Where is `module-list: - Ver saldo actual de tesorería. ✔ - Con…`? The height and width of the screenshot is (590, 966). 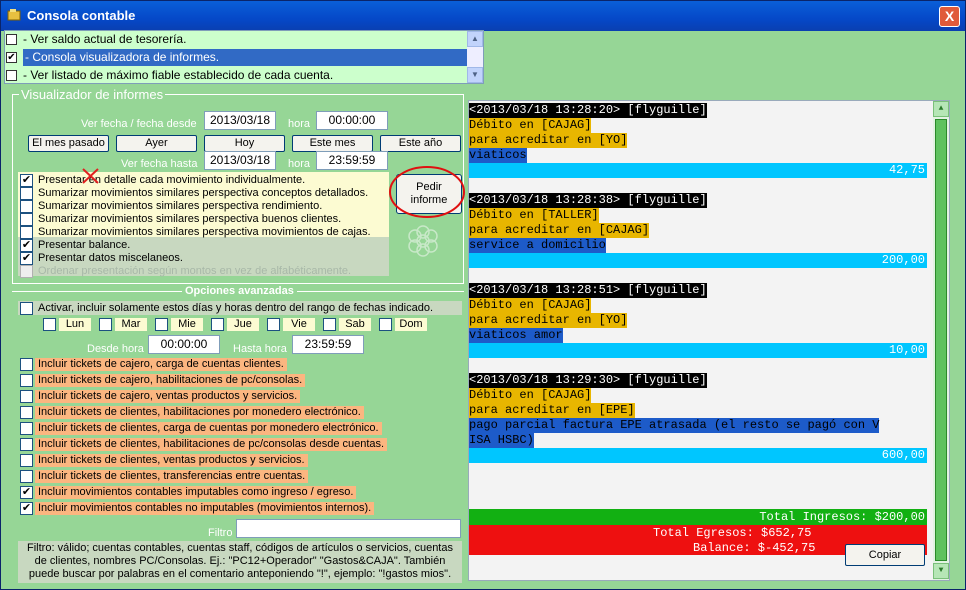
module-list: - Ver saldo actual de tesorería. ✔ - Con… is located at coordinates (244, 57).